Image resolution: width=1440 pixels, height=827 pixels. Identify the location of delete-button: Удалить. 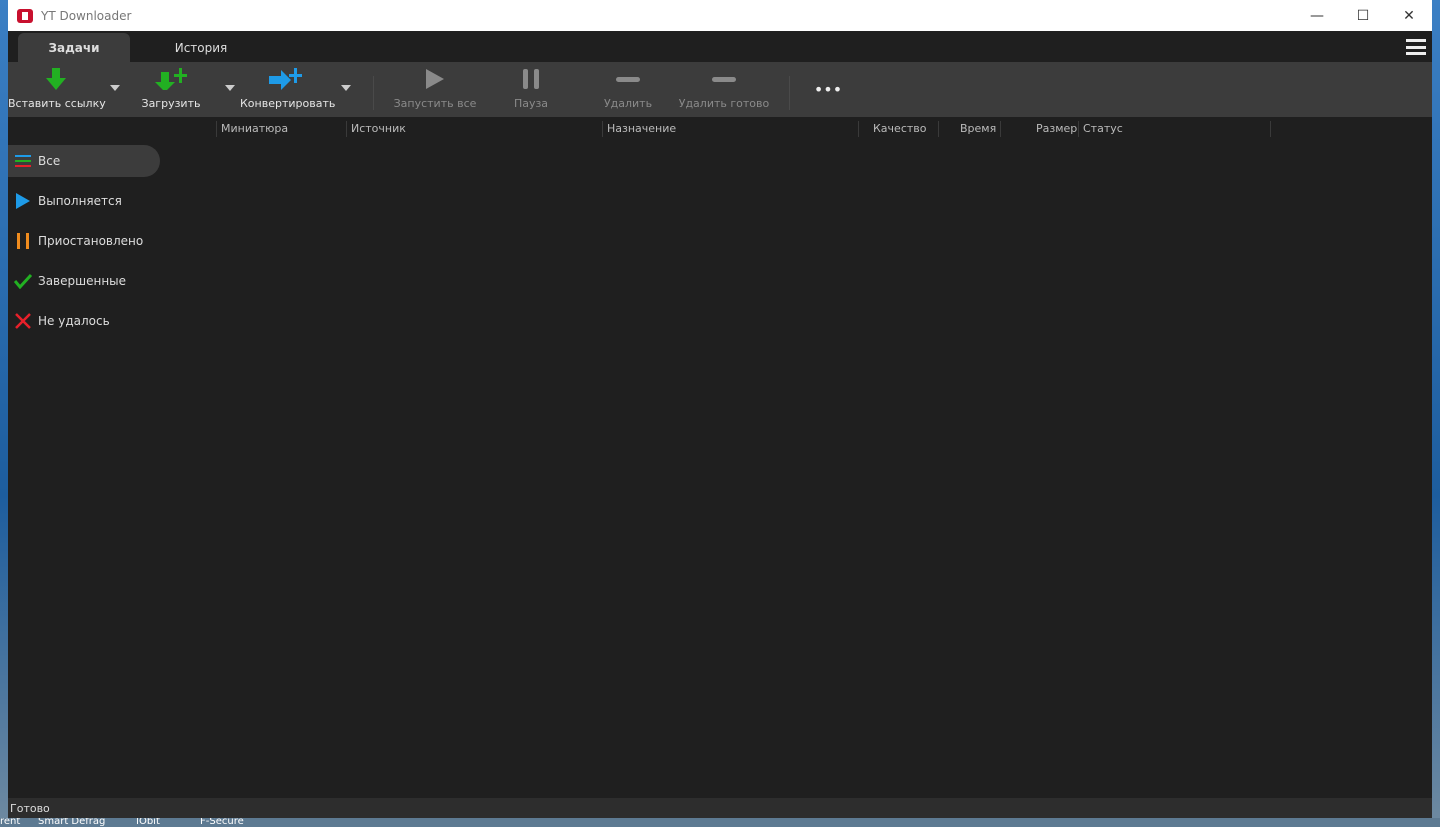
(628, 89).